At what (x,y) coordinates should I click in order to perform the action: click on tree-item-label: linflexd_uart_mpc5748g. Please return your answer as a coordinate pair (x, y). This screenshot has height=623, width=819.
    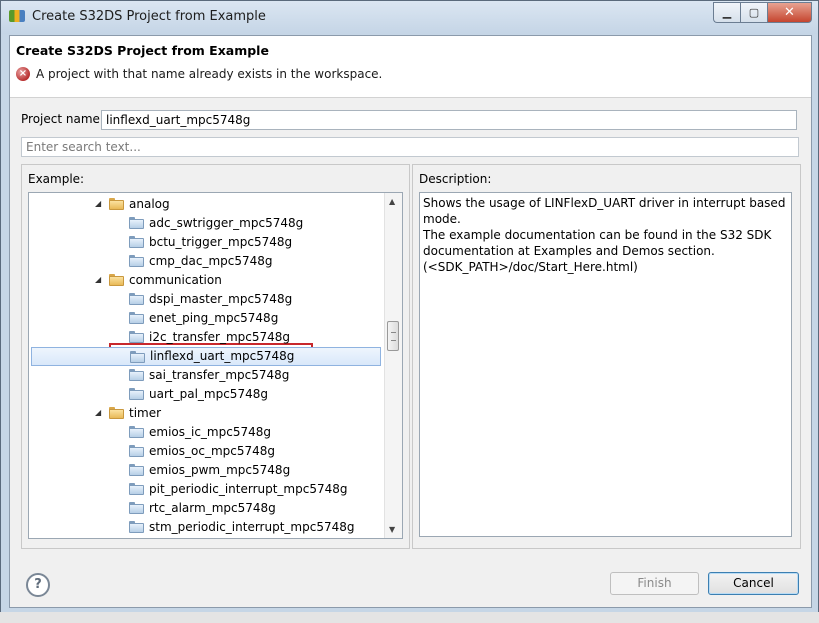
    Looking at the image, I should click on (222, 356).